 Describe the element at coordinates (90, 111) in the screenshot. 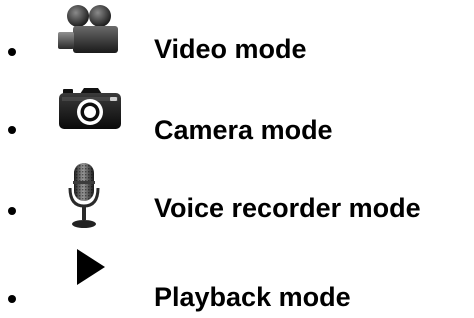

I see `camera-icon` at that location.